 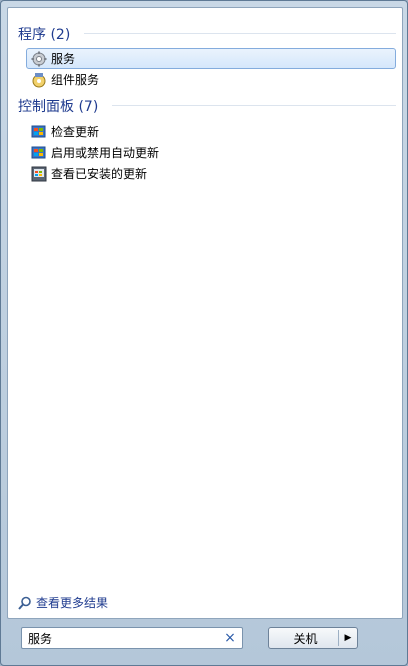 I want to click on section-header-control-panel: 控制面板 (7), so click(x=58, y=106).